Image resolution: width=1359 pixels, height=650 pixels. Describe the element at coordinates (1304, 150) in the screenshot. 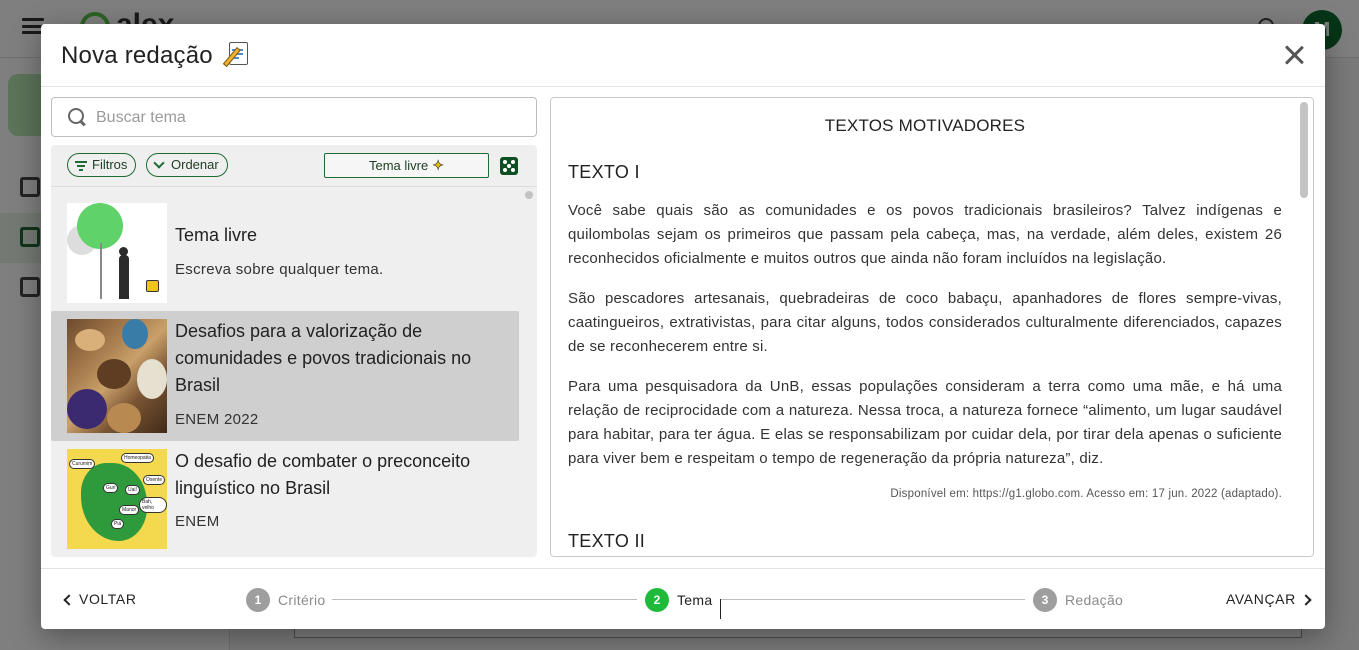

I see `text-scrollbar-thumb` at that location.